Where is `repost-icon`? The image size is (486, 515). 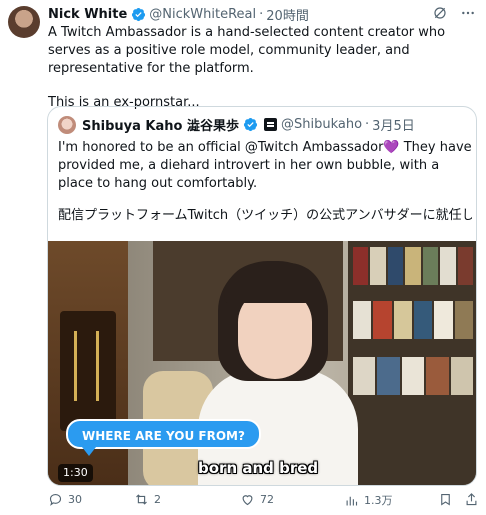 repost-icon is located at coordinates (141, 499).